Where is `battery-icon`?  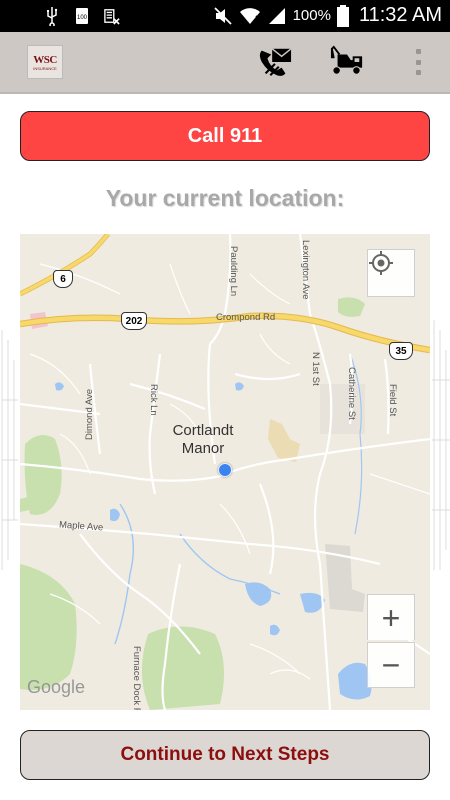
battery-icon is located at coordinates (342, 15).